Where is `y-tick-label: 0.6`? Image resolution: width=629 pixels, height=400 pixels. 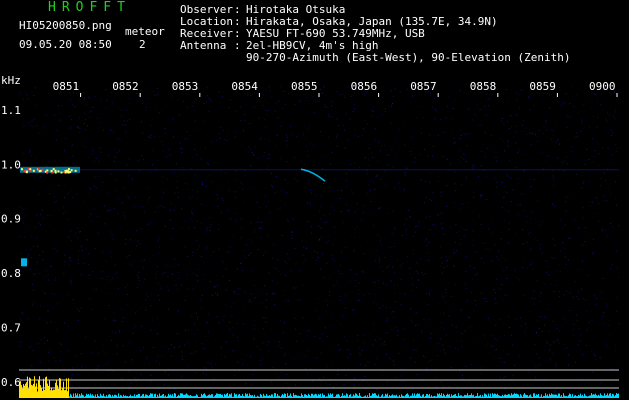 y-tick-label: 0.6 is located at coordinates (11, 382).